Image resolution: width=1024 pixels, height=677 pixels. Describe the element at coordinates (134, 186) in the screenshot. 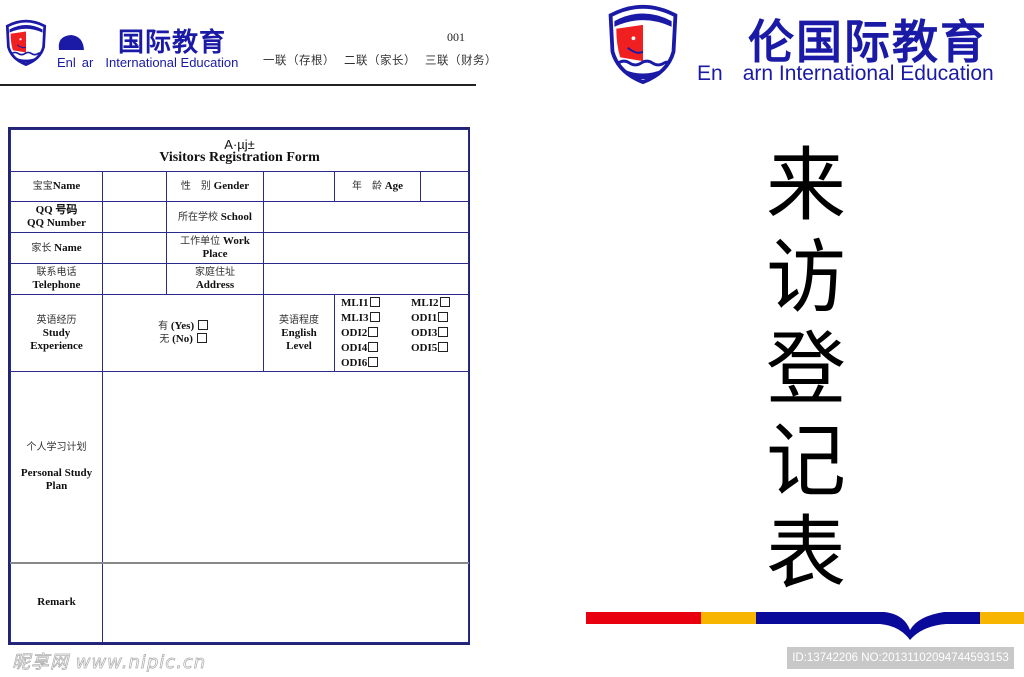

I see `baby-name-field` at that location.